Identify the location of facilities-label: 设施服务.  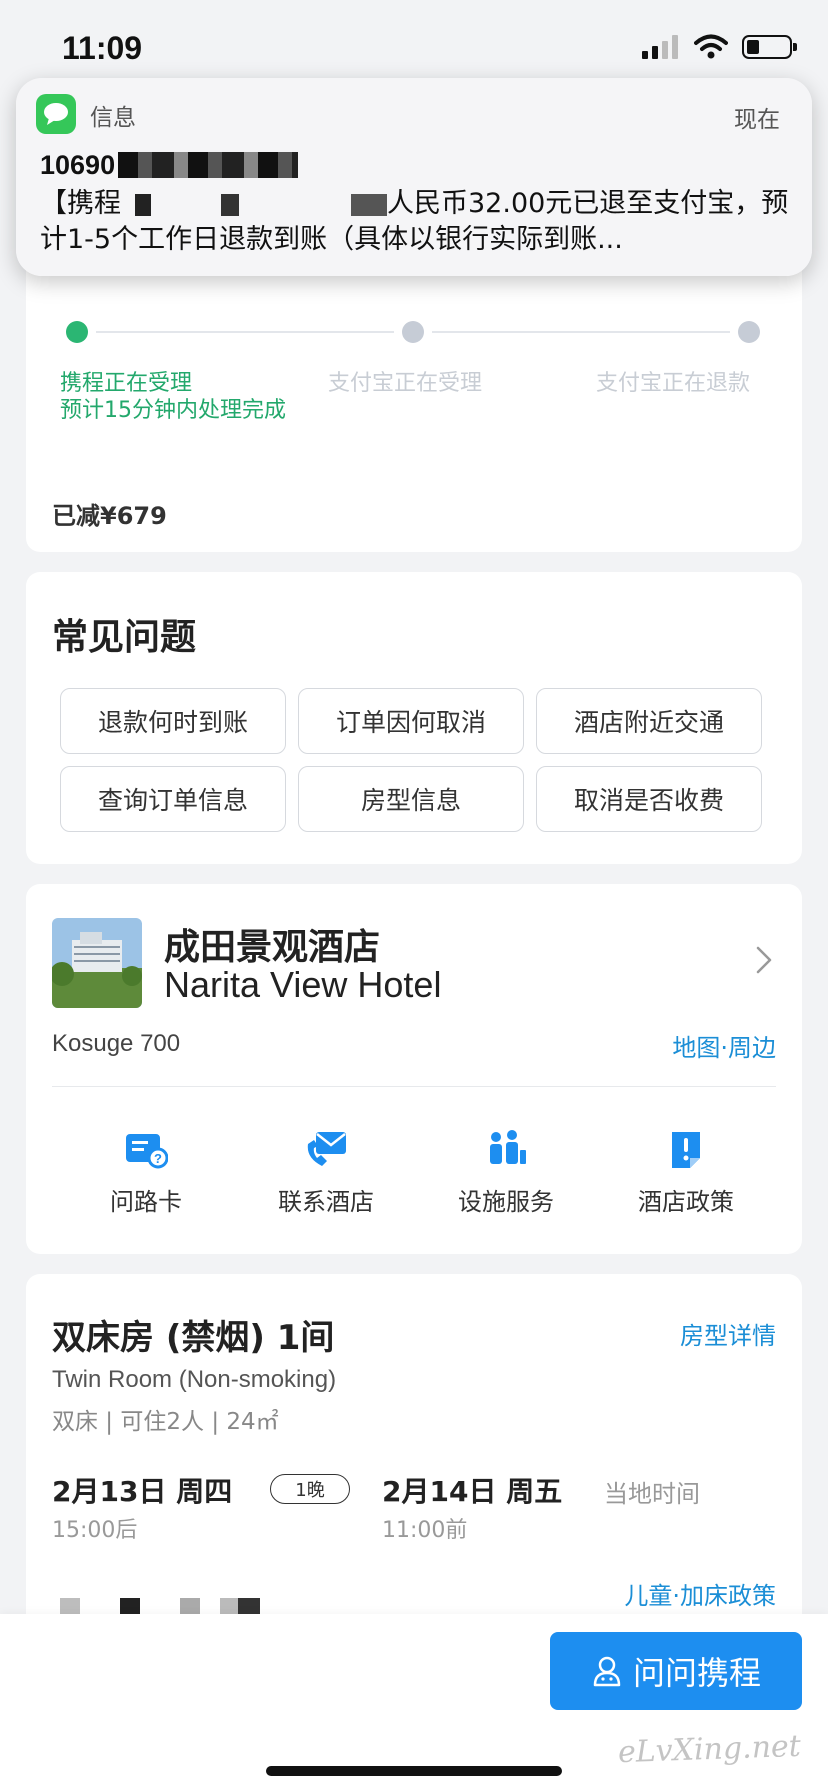
(506, 1202).